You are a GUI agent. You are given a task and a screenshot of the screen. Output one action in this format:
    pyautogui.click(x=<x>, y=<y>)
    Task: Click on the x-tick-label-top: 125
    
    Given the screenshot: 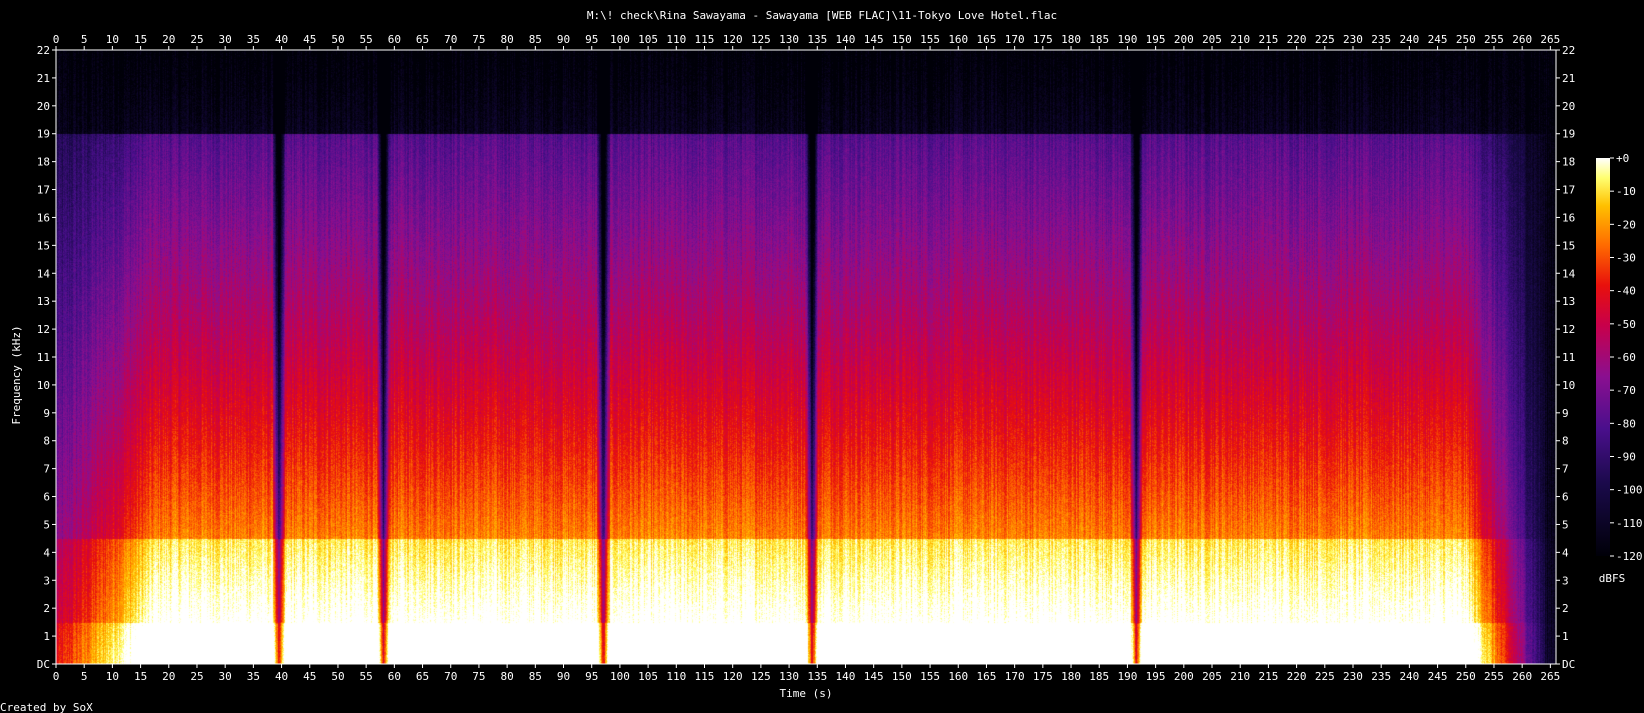 What is the action you would take?
    pyautogui.click(x=761, y=39)
    